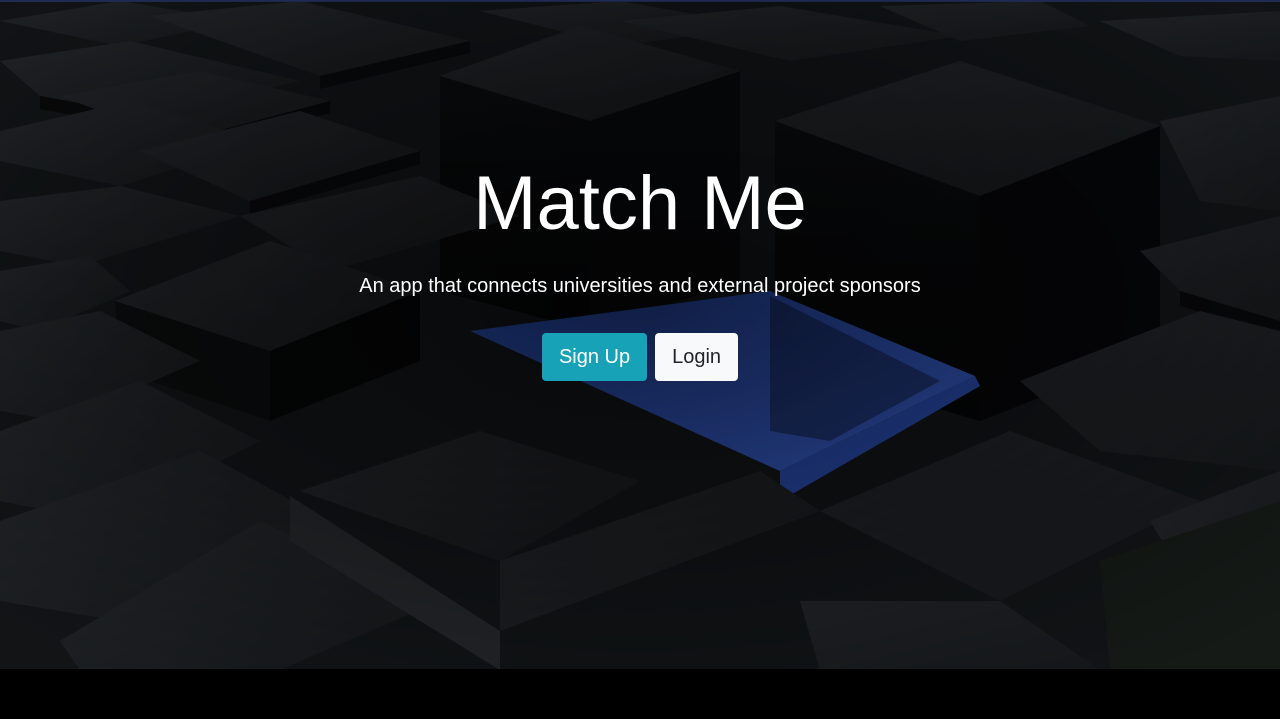 The width and height of the screenshot is (1280, 719). Describe the element at coordinates (640, 203) in the screenshot. I see `page-title: Match Me` at that location.